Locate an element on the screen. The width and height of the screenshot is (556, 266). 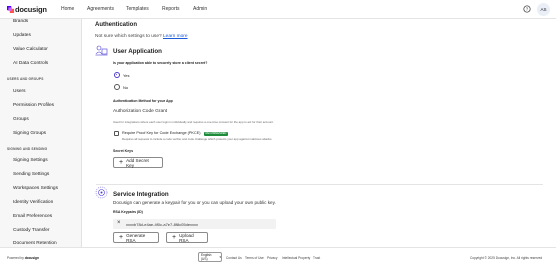
rsa-keypairs-label: RSA Keypairs (ID) is located at coordinates (128, 212).